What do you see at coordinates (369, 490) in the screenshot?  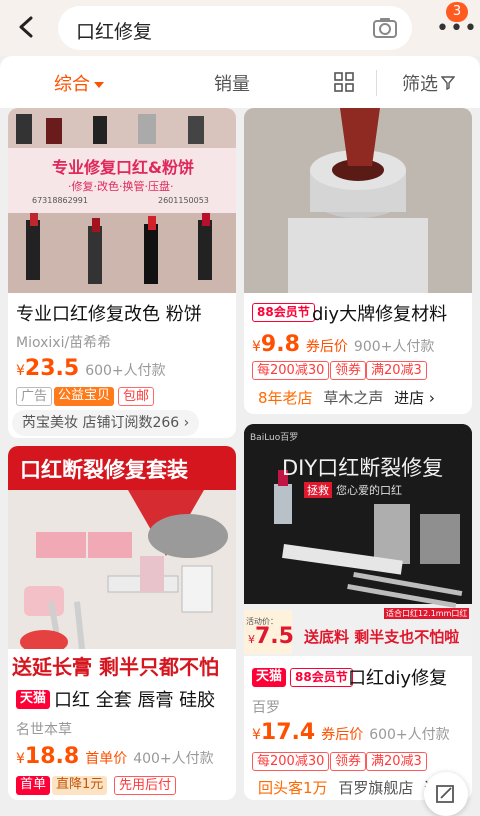 I see `banner-sub-4: 您心爱的口红` at bounding box center [369, 490].